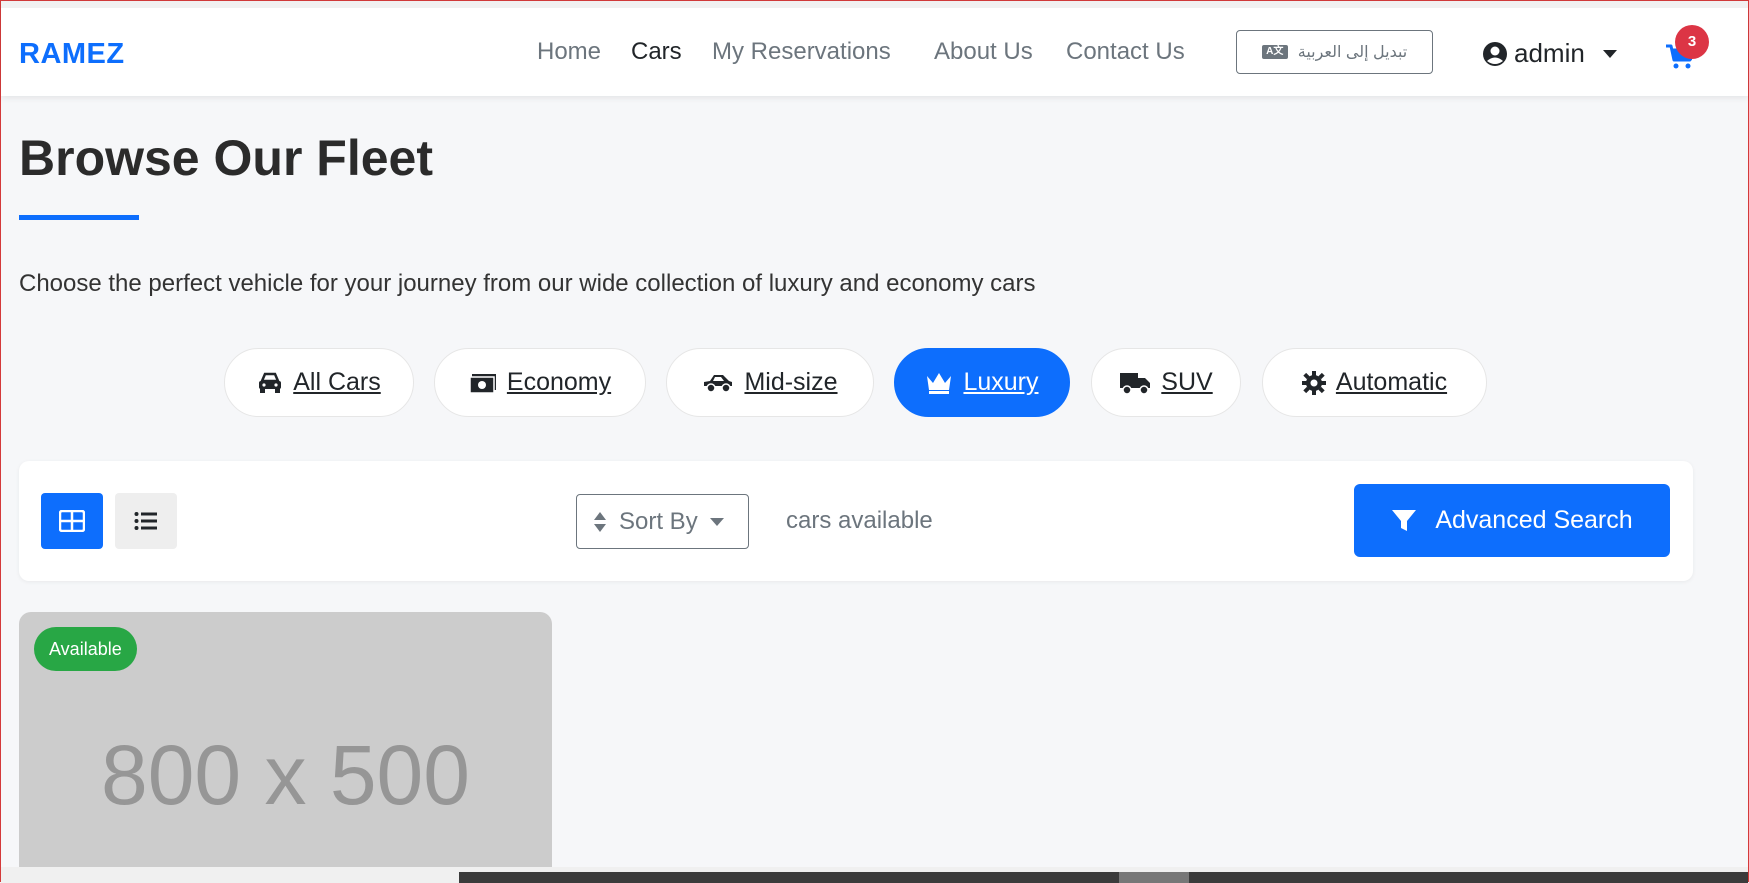 This screenshot has height=883, width=1749. I want to click on grid-view-button, so click(72, 521).